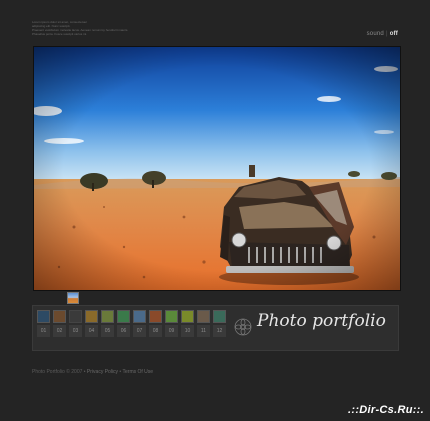  Describe the element at coordinates (73, 298) in the screenshot. I see `active-thumb-marker` at that location.